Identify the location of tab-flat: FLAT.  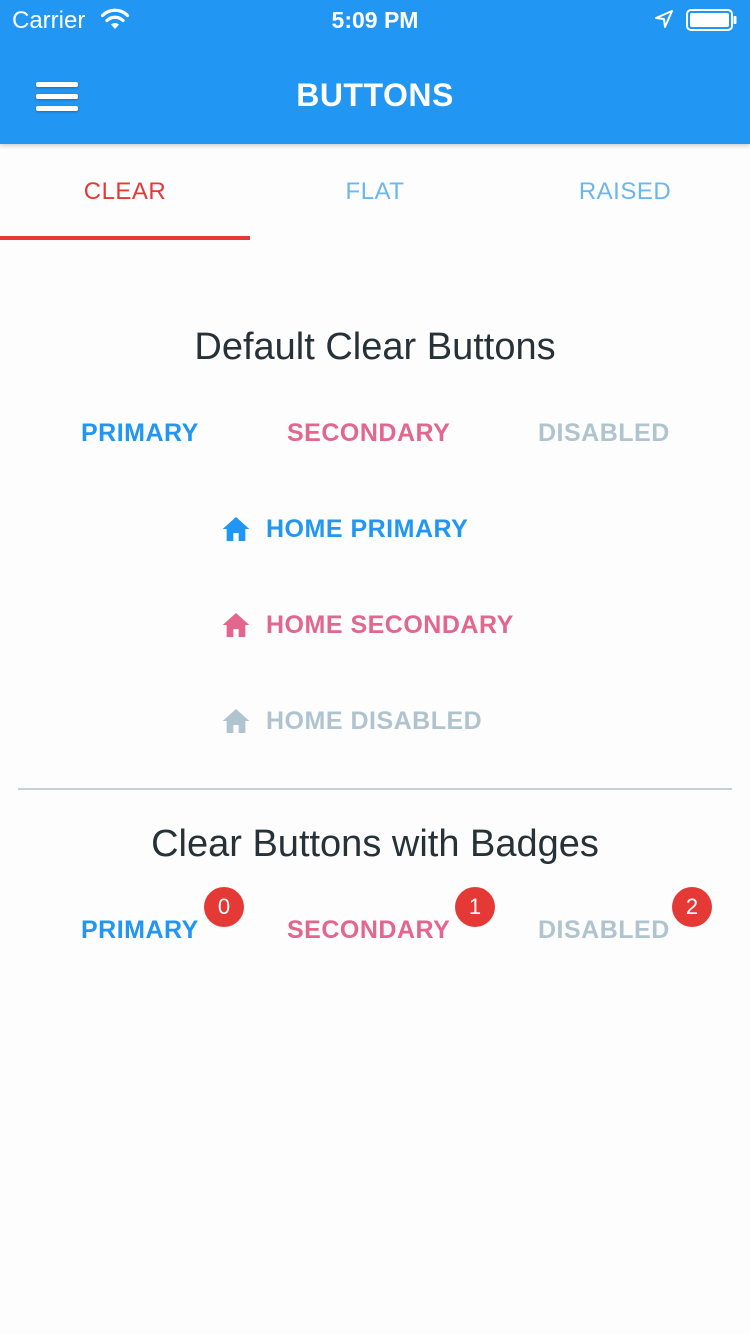
(375, 192).